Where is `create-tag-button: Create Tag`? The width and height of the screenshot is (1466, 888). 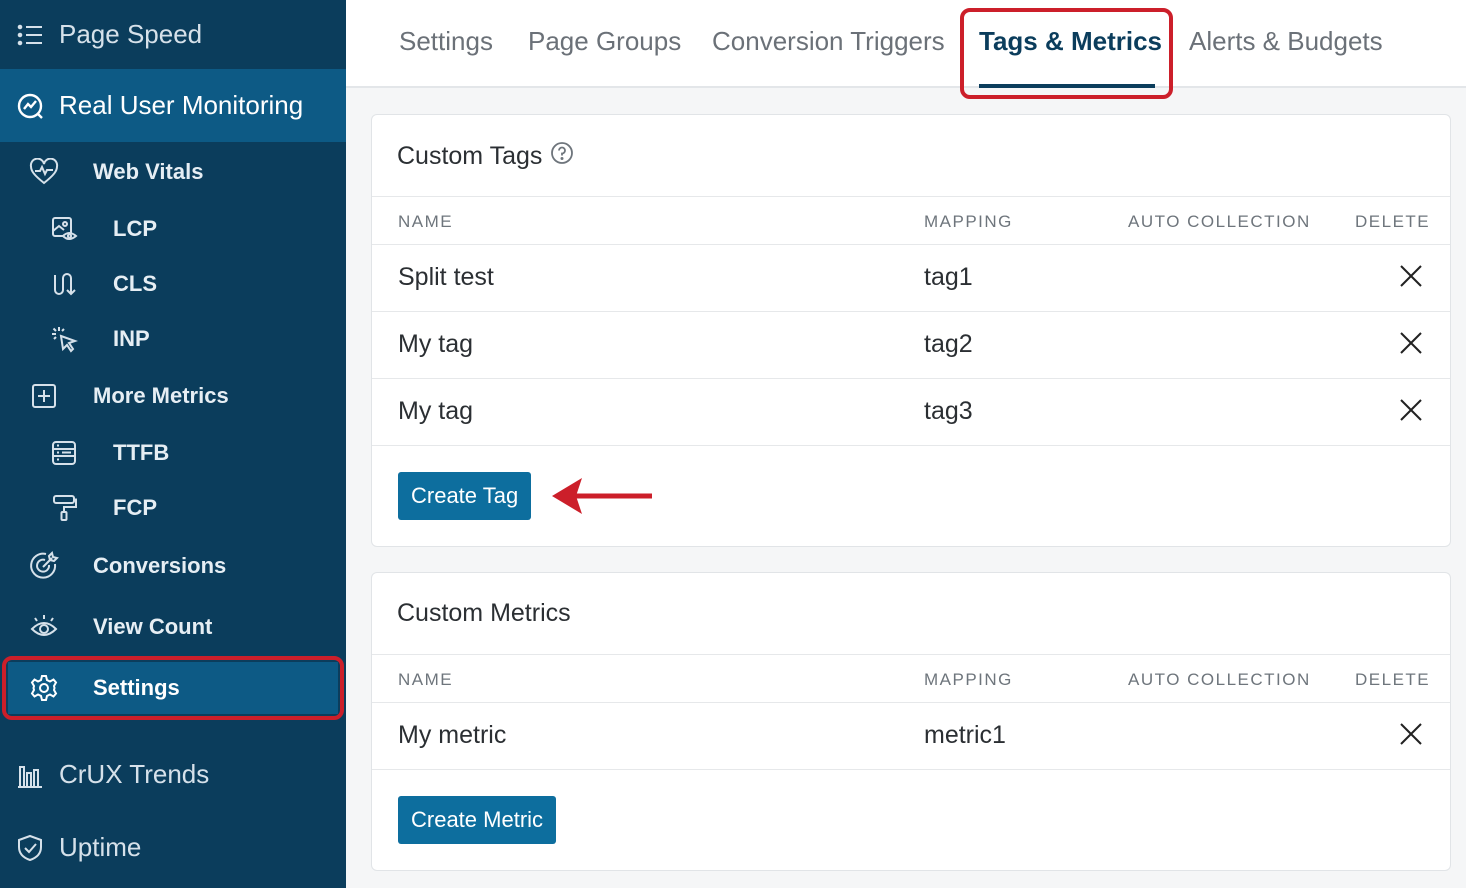
create-tag-button: Create Tag is located at coordinates (465, 496).